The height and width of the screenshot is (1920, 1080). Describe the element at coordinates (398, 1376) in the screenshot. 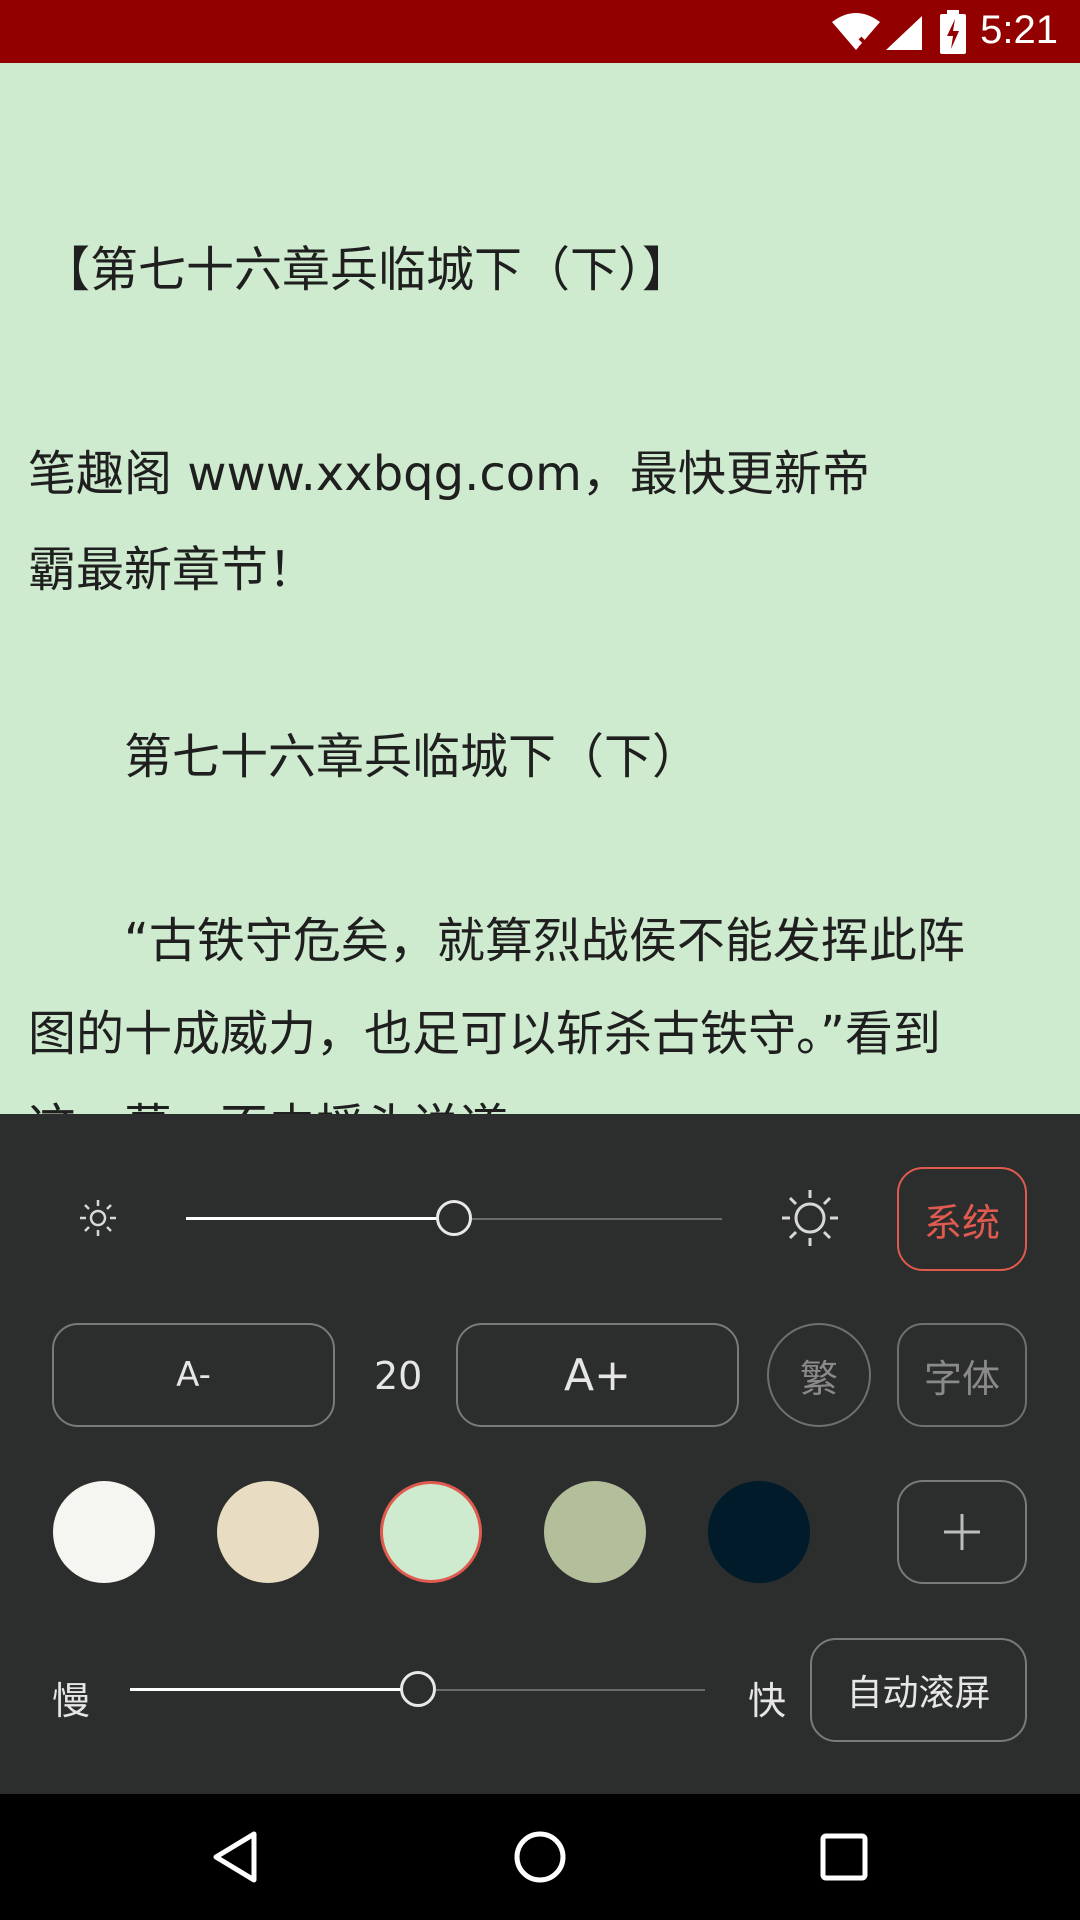

I see `font-size-value: 20` at that location.